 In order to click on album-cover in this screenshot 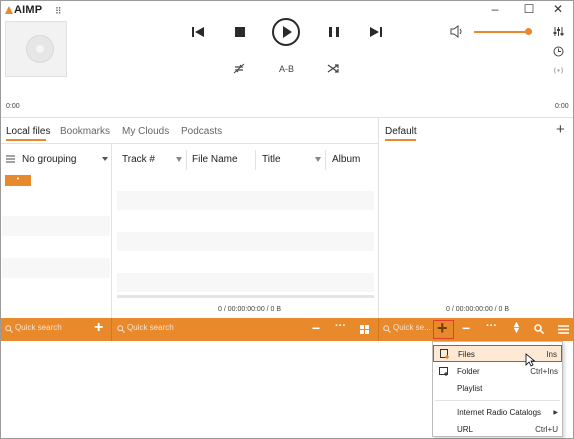, I will do `click(36, 49)`.